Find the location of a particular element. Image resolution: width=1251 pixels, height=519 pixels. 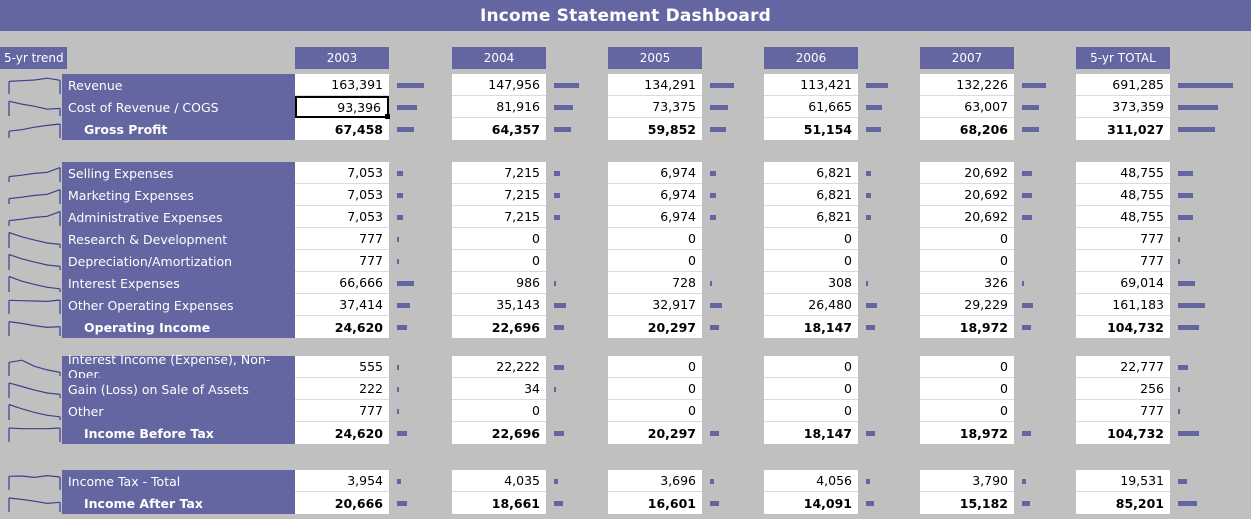

column-header-2005: 2005 is located at coordinates (655, 58).